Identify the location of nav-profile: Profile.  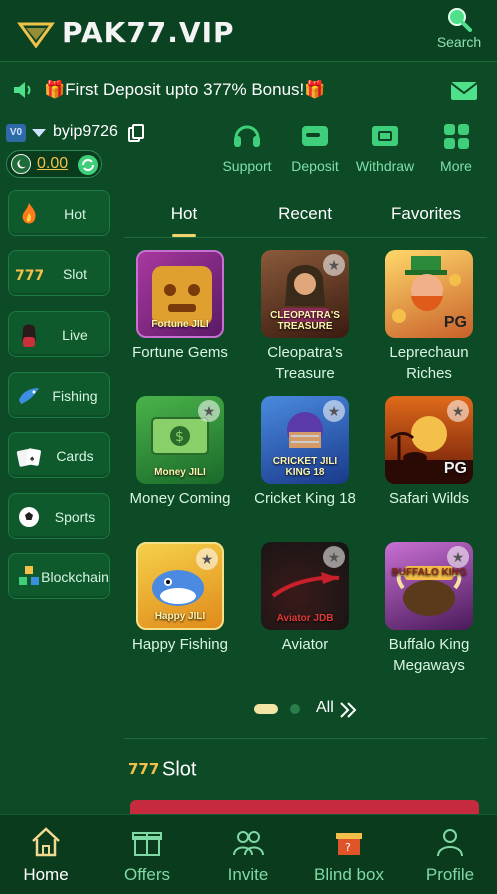
(448, 855).